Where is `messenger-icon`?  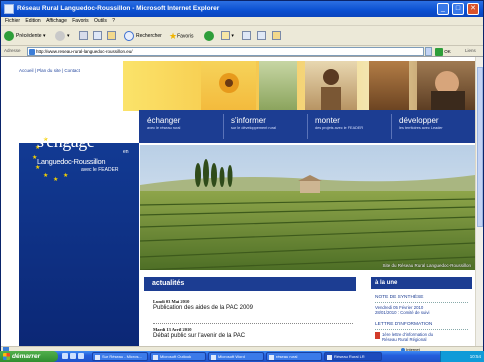 messenger-icon is located at coordinates (276, 36).